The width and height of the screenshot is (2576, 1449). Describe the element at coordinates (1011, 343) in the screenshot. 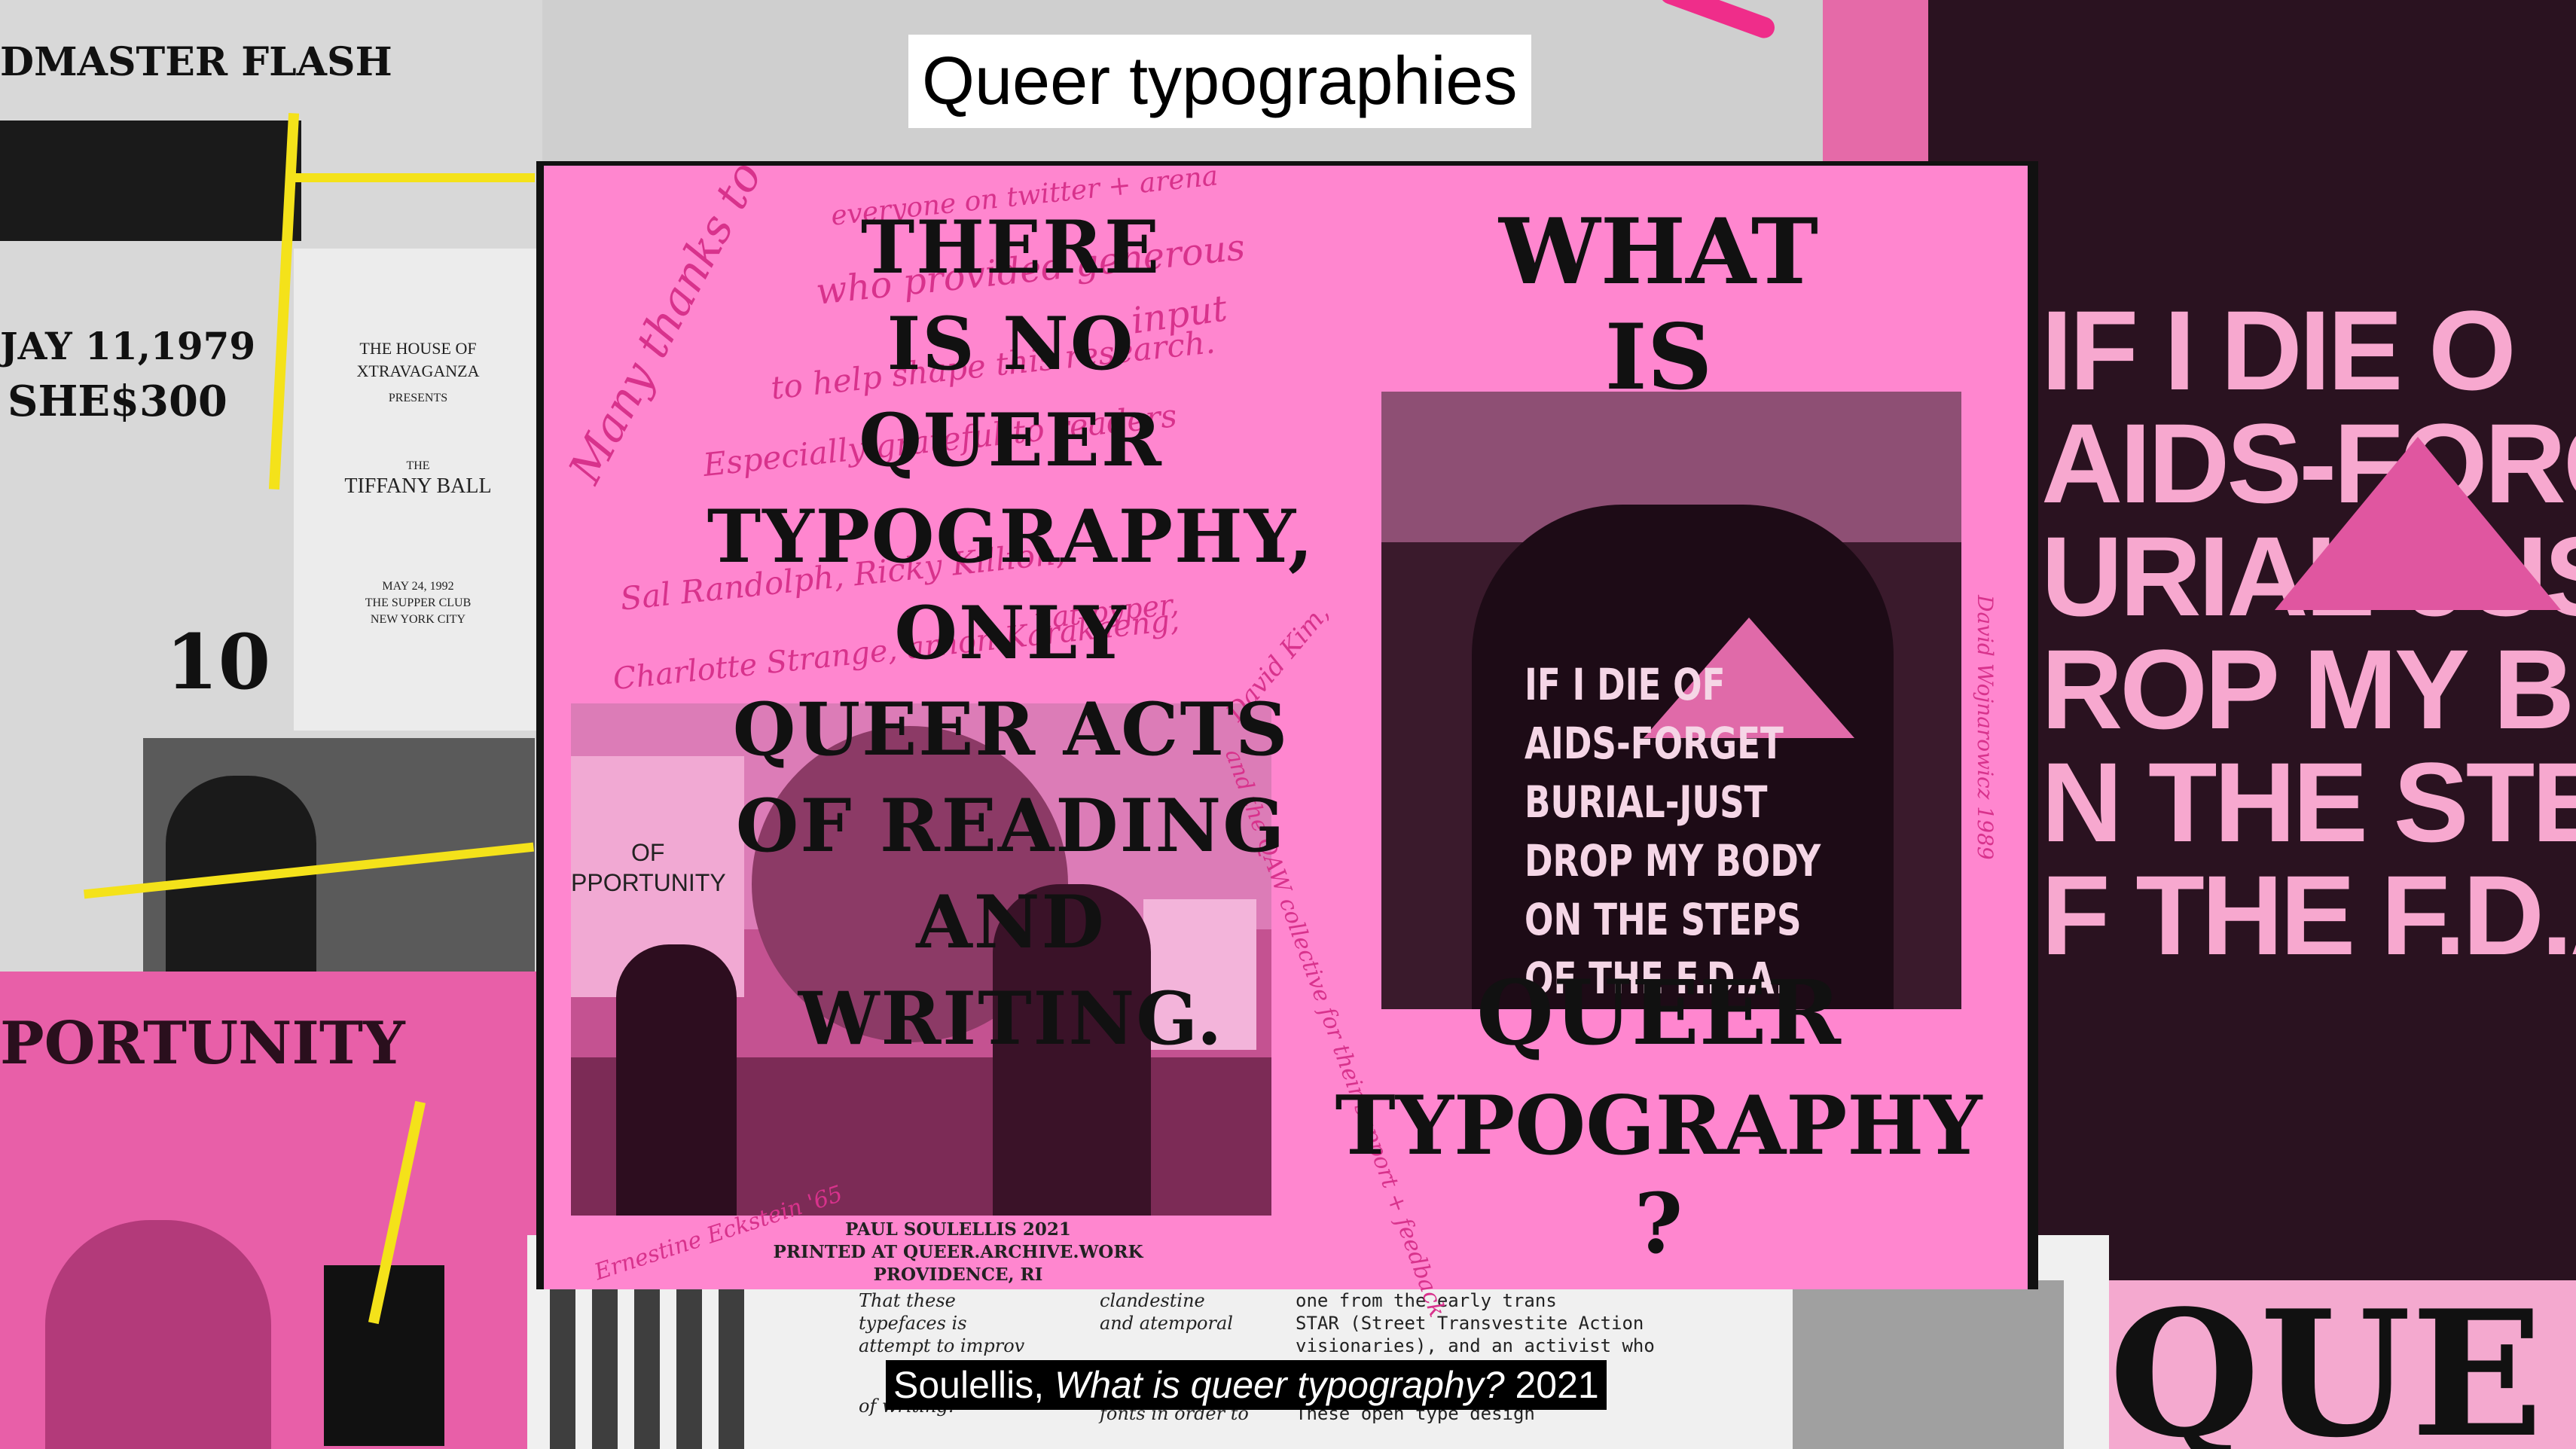

I see `heading-line: IS NO` at that location.